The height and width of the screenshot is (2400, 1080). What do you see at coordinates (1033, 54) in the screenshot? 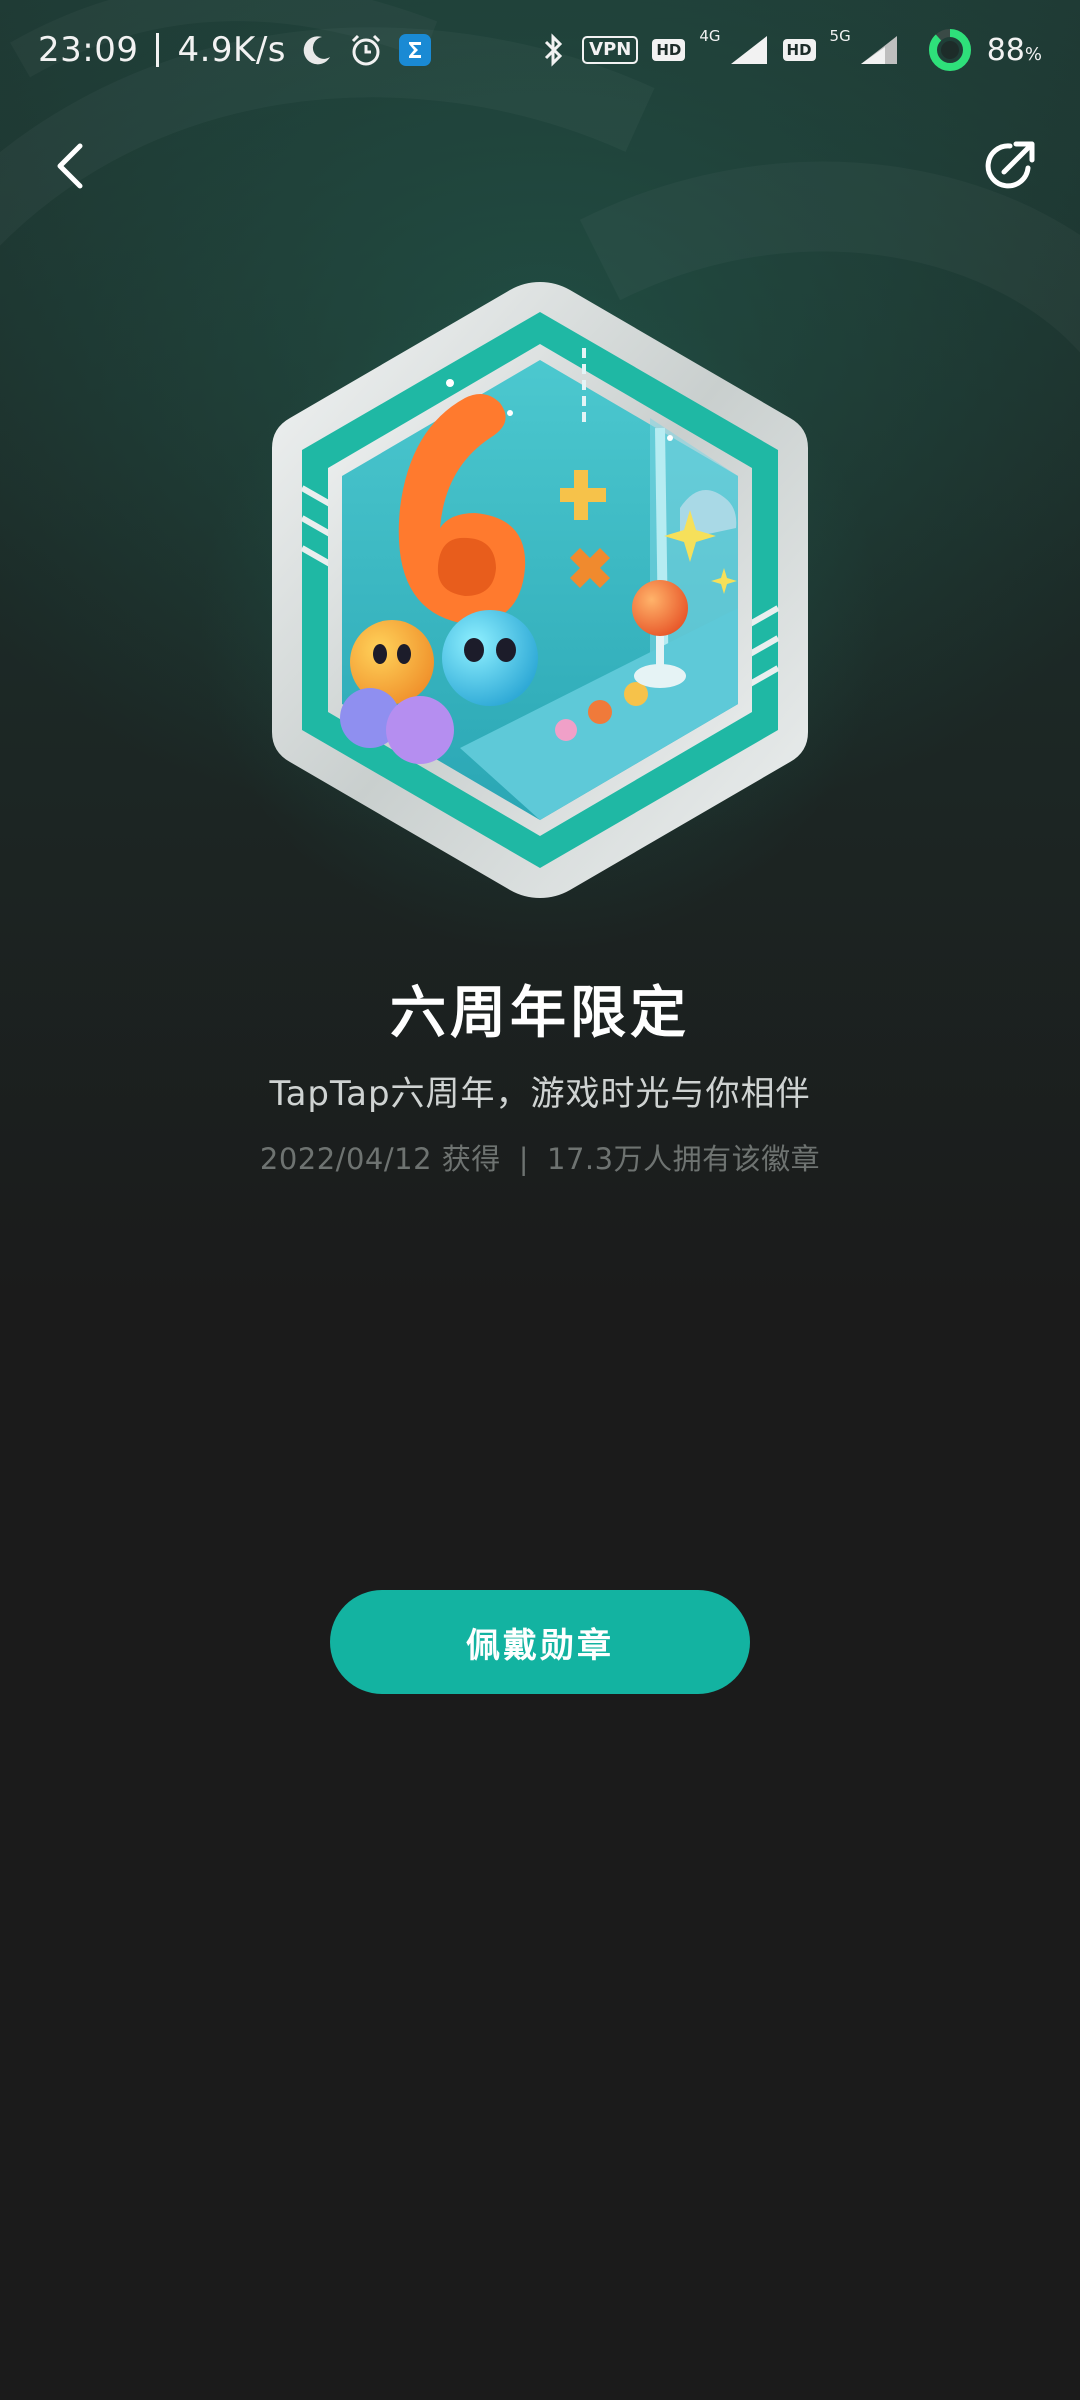
I see `battery-unit: %` at bounding box center [1033, 54].